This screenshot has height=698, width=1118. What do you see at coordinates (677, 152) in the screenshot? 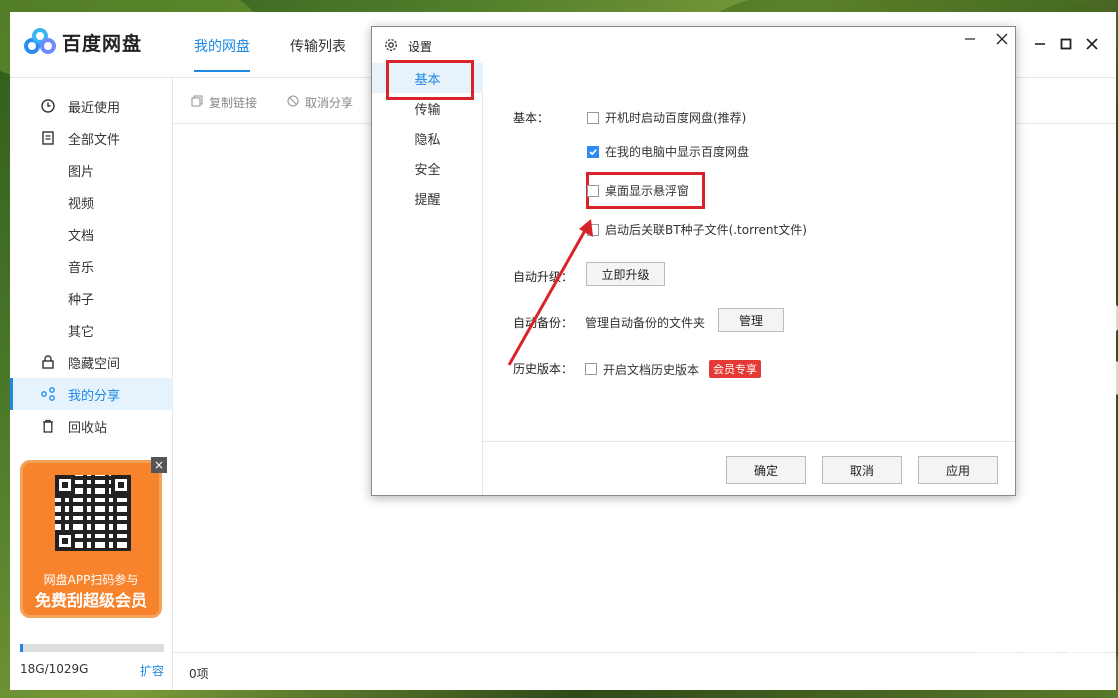
I see `option-label: 在我的电脑中显示百度网盘` at bounding box center [677, 152].